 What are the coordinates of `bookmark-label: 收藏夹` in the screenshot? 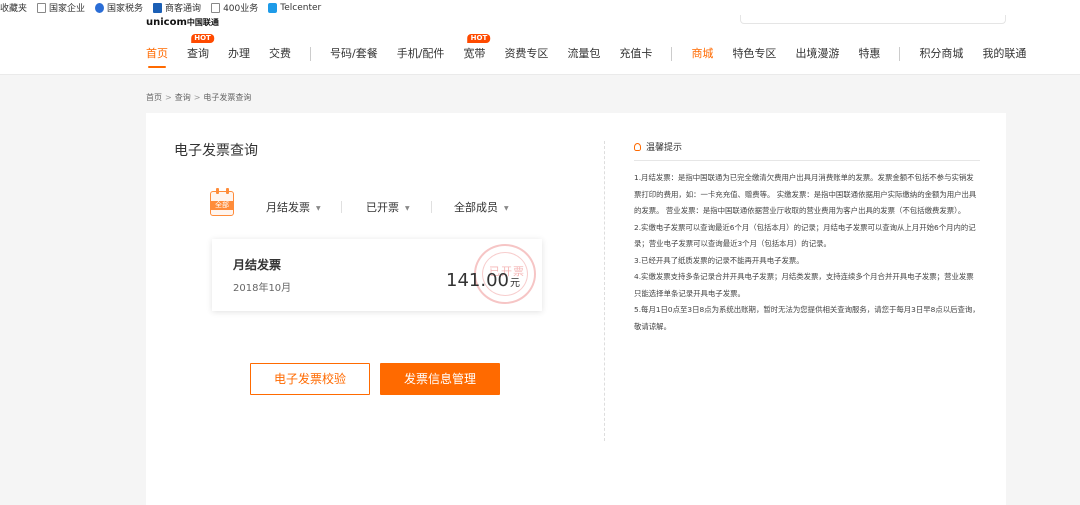 It's located at (14, 9).